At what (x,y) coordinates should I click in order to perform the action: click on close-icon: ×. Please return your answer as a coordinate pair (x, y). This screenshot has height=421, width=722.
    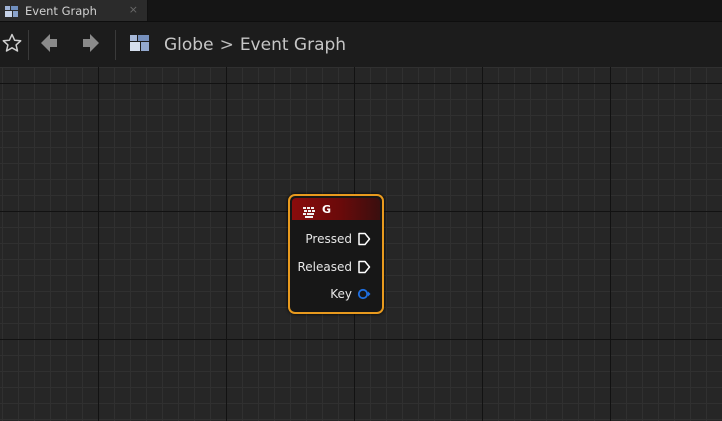
    Looking at the image, I should click on (133, 9).